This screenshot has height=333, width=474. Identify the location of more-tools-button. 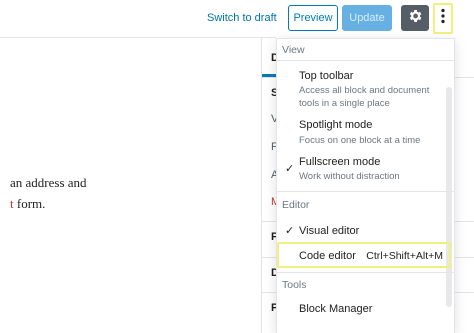
(443, 18).